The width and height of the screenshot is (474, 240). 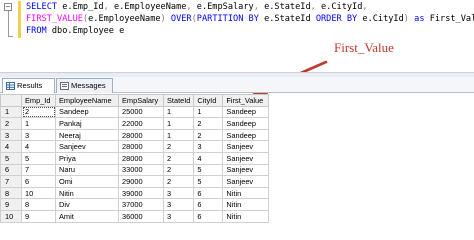 I want to click on row-number: 7, so click(x=11, y=181).